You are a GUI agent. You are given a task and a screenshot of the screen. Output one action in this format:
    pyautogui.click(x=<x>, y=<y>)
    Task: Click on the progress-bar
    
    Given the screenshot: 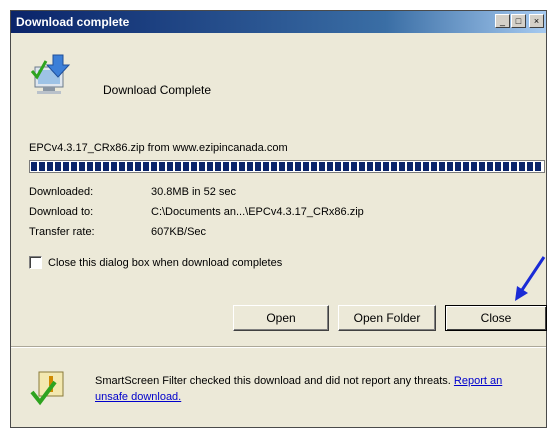 What is the action you would take?
    pyautogui.click(x=287, y=166)
    